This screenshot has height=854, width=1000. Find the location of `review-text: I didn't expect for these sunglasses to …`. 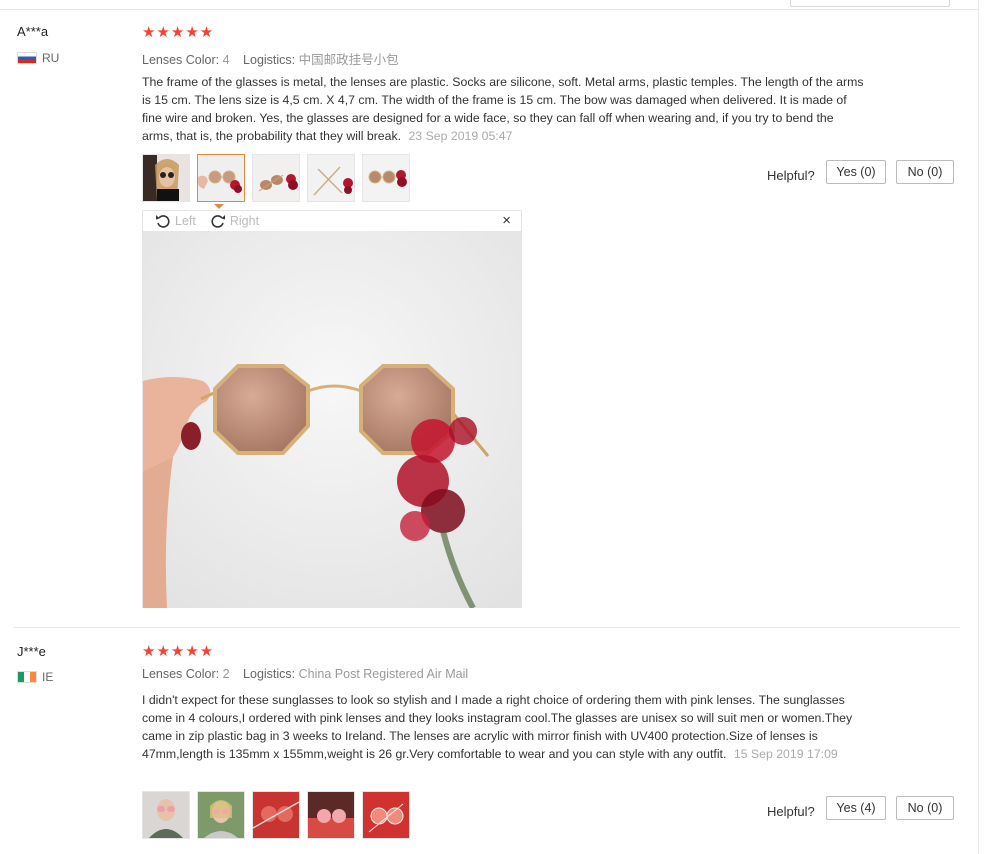

review-text: I didn't expect for these sunglasses to … is located at coordinates (504, 727).